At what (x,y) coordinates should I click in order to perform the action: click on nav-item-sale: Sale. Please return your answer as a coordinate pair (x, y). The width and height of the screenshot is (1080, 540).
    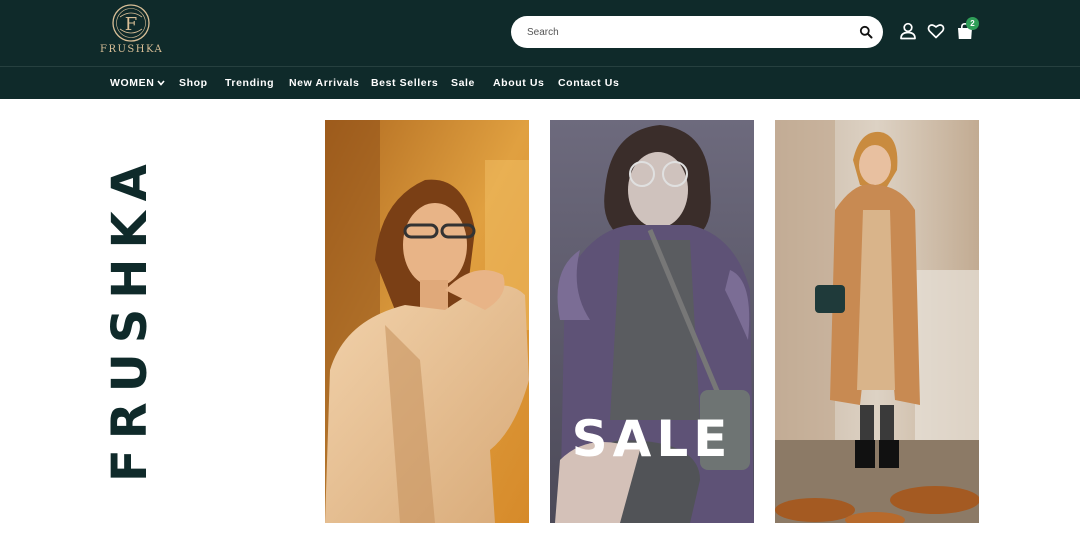
    Looking at the image, I should click on (463, 83).